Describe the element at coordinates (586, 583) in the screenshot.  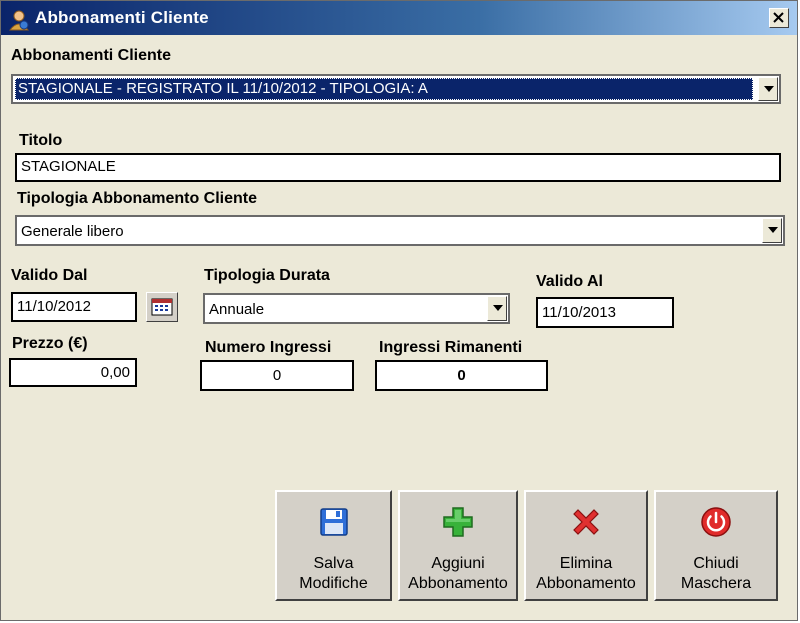
I see `delete-button-line2: Abbonamento` at that location.